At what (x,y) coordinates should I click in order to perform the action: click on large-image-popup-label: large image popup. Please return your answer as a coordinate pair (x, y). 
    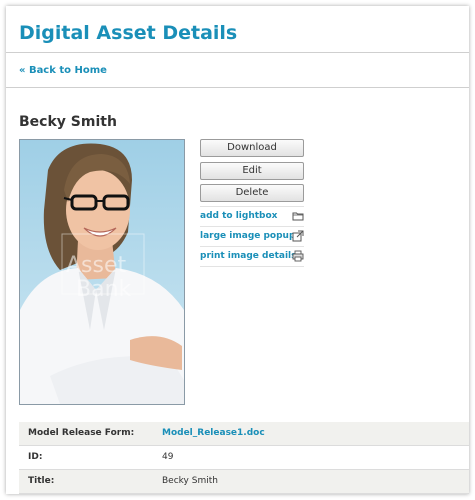
    Looking at the image, I should click on (248, 236).